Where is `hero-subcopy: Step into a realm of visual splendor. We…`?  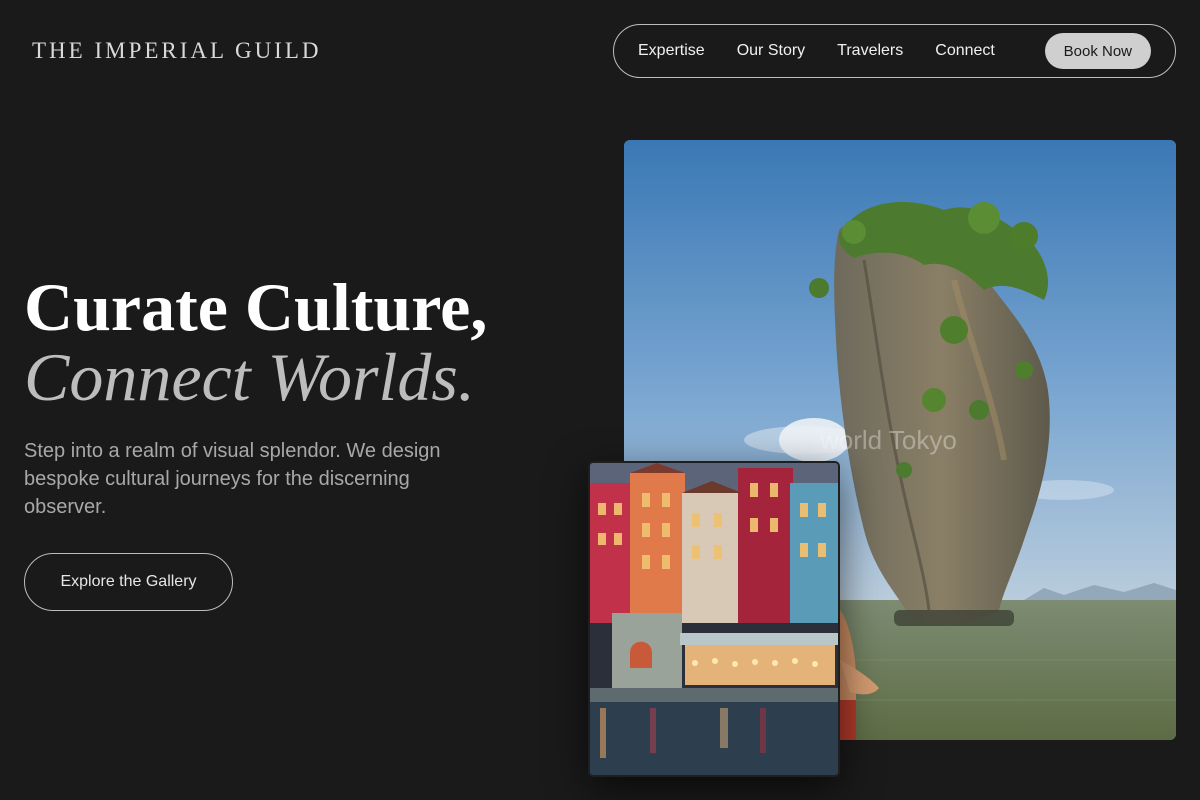 hero-subcopy: Step into a realm of visual splendor. We… is located at coordinates (232, 479).